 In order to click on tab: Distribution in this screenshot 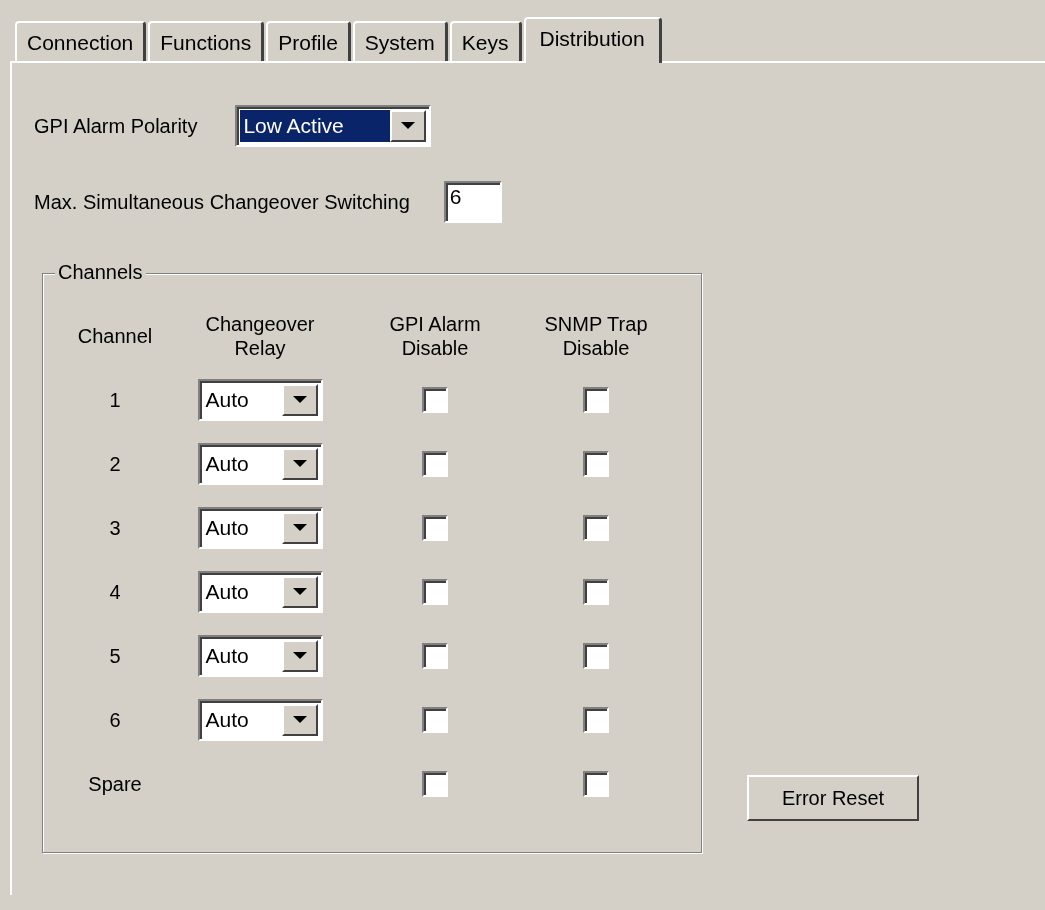, I will do `click(592, 40)`.